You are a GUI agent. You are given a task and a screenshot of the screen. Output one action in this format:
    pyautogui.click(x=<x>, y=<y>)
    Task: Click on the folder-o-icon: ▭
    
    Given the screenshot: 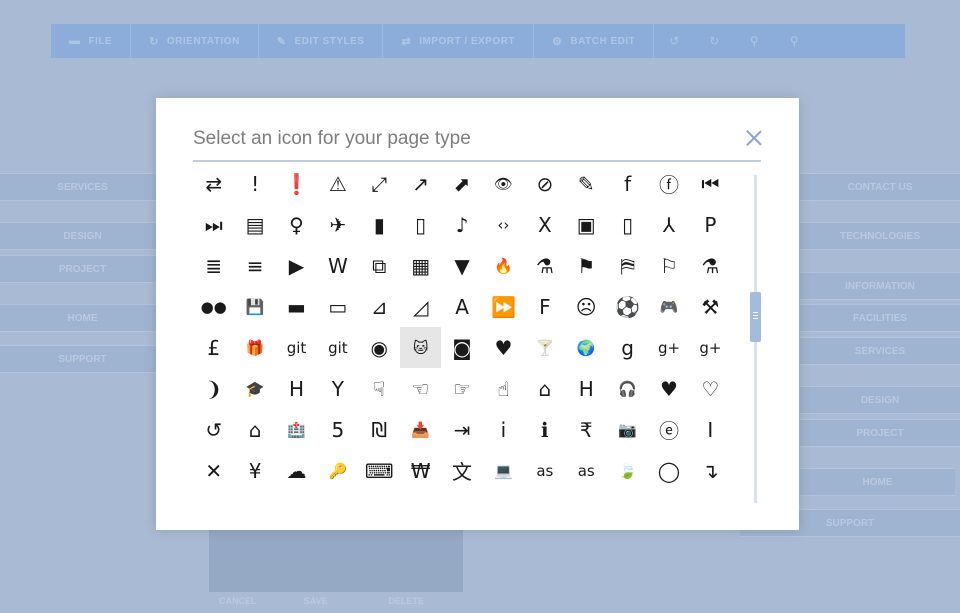 What is the action you would take?
    pyautogui.click(x=337, y=306)
    